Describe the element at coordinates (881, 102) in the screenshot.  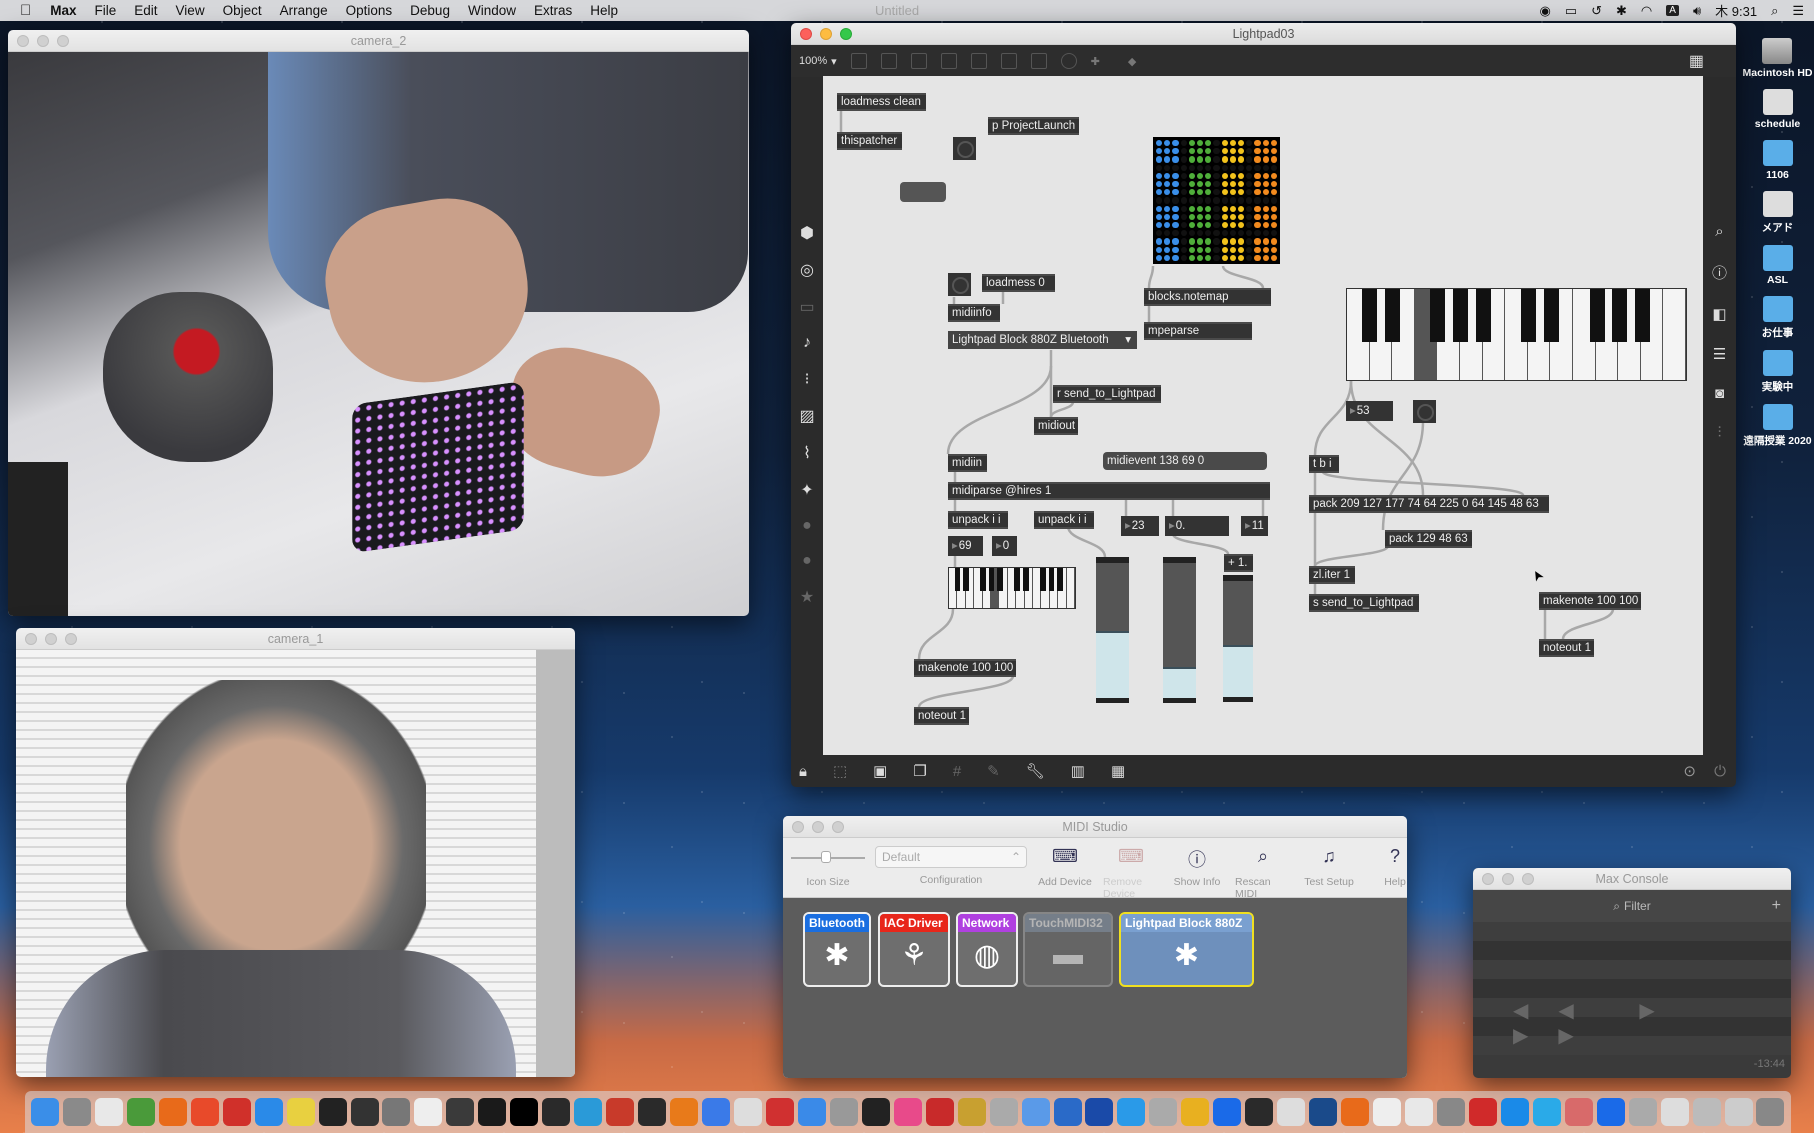
I see `object-box-loadmess-clean: loadmess clean` at that location.